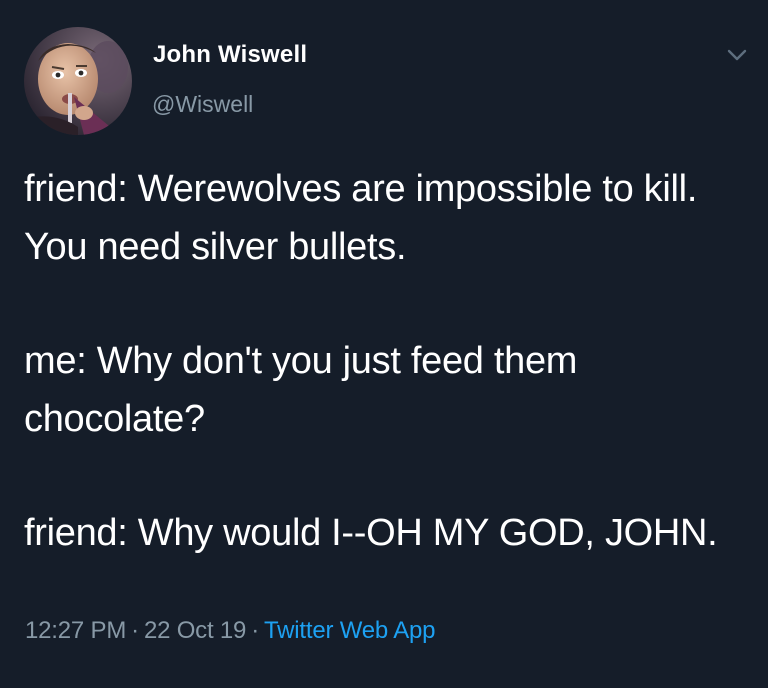 This screenshot has width=768, height=688. Describe the element at coordinates (371, 533) in the screenshot. I see `tweet-paragraph: friend: Why would I--OH MY GOD, JOHN.` at that location.